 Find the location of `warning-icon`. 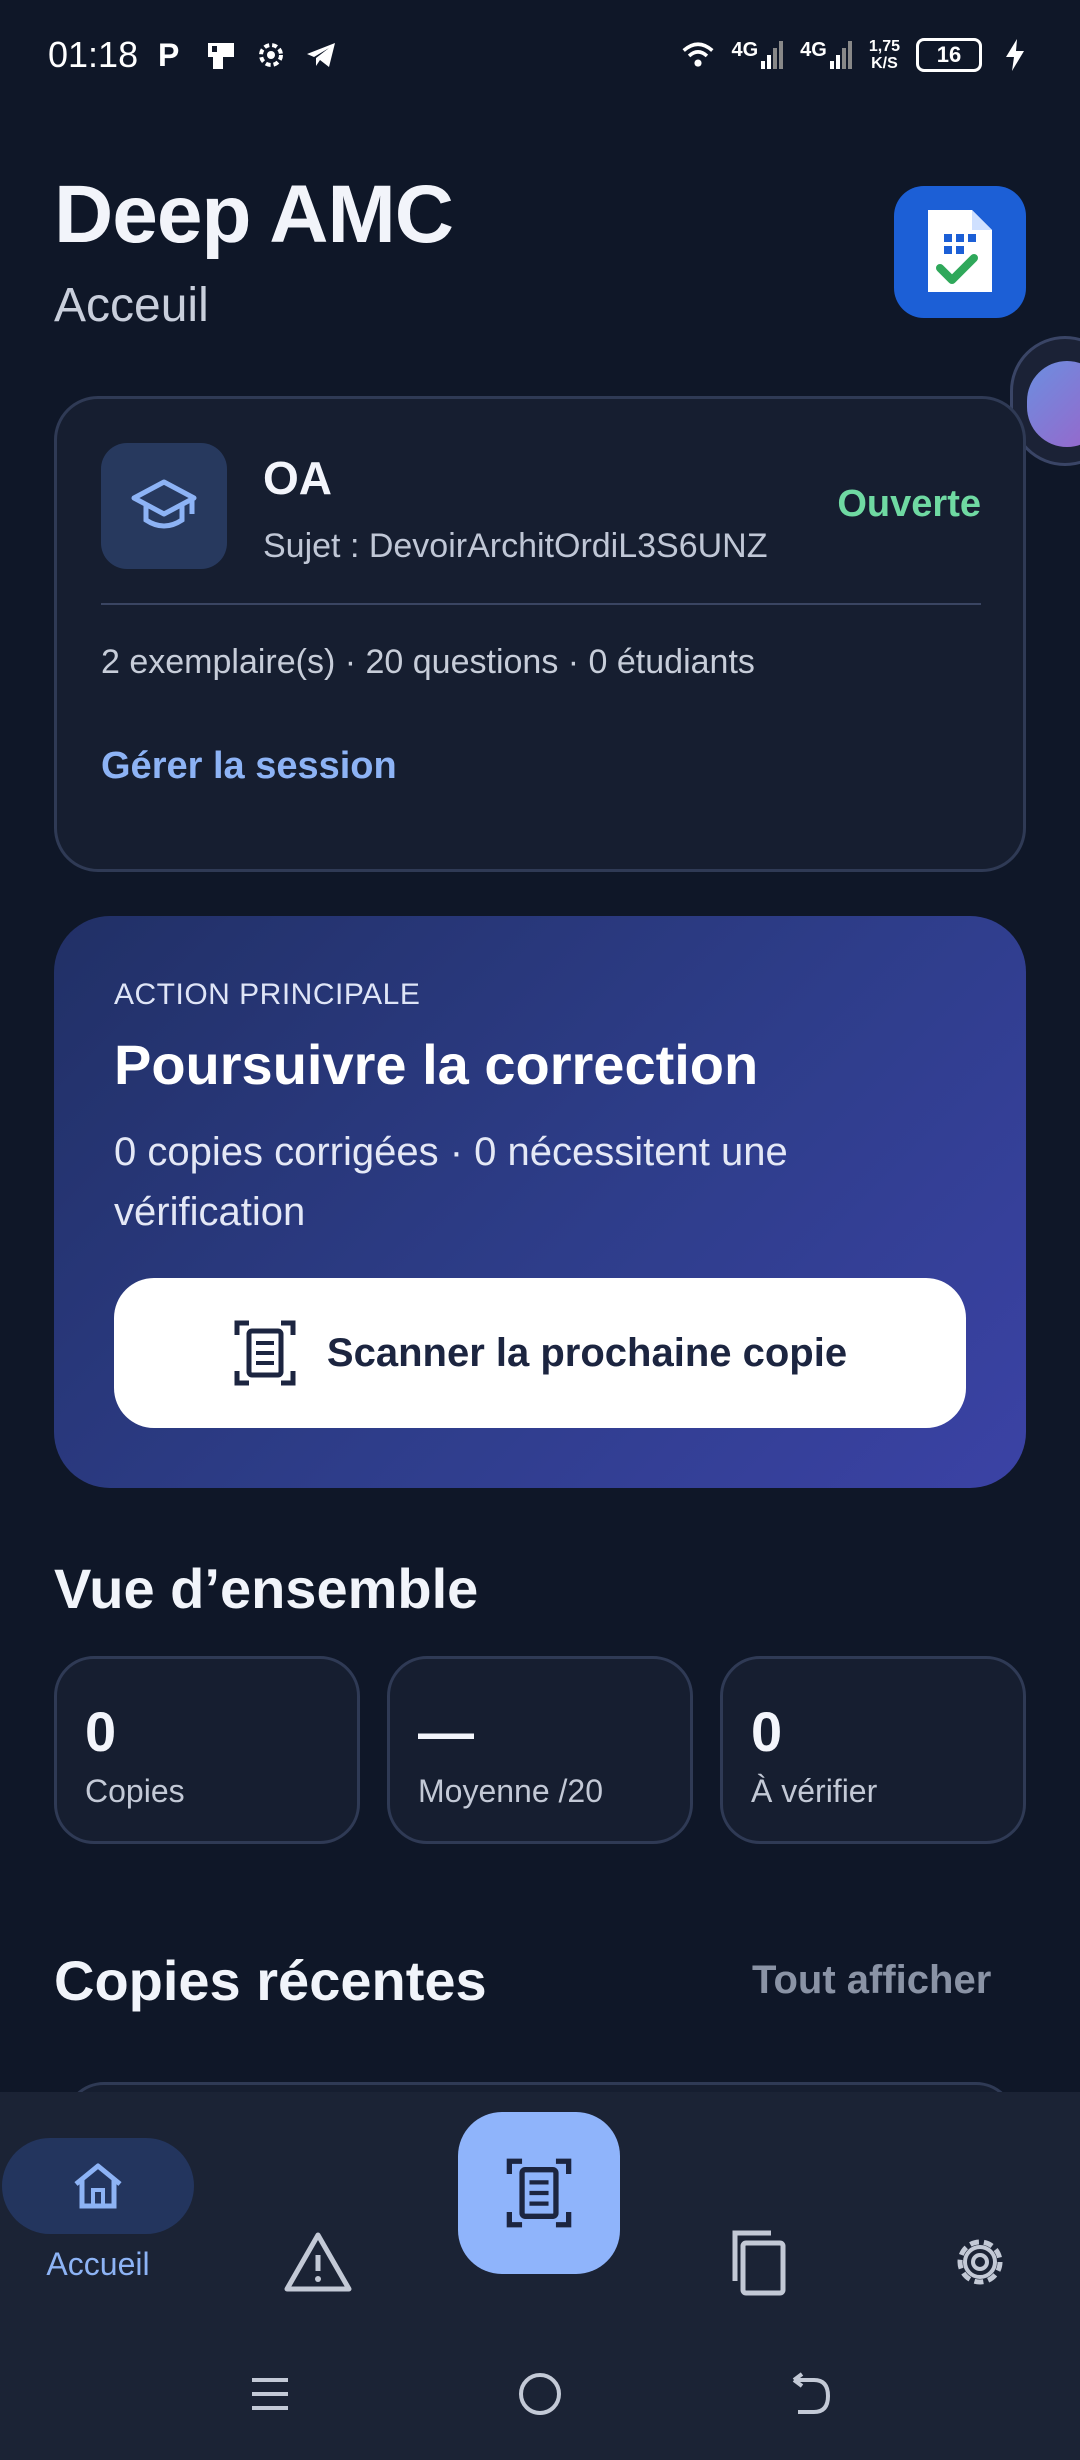

warning-icon is located at coordinates (318, 2262).